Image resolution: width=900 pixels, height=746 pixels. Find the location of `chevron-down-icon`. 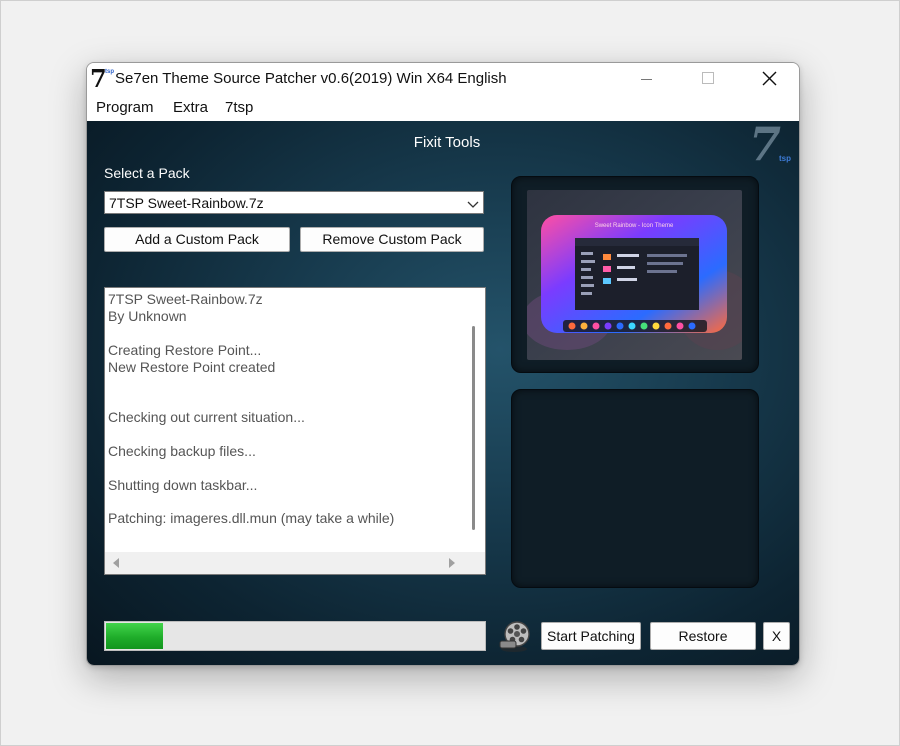

chevron-down-icon is located at coordinates (473, 206).